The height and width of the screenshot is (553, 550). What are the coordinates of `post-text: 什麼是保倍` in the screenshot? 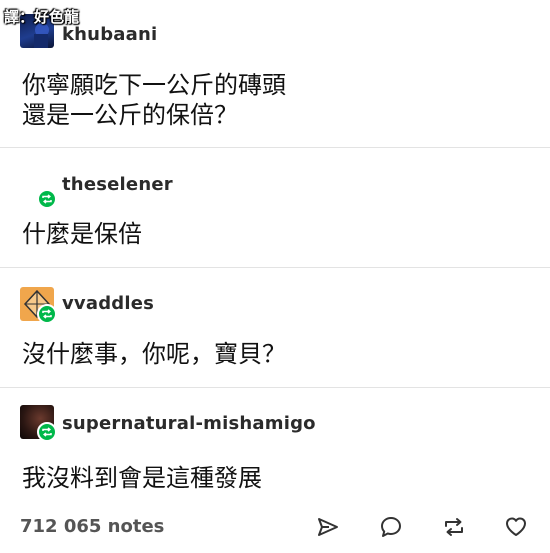 It's located at (82, 234).